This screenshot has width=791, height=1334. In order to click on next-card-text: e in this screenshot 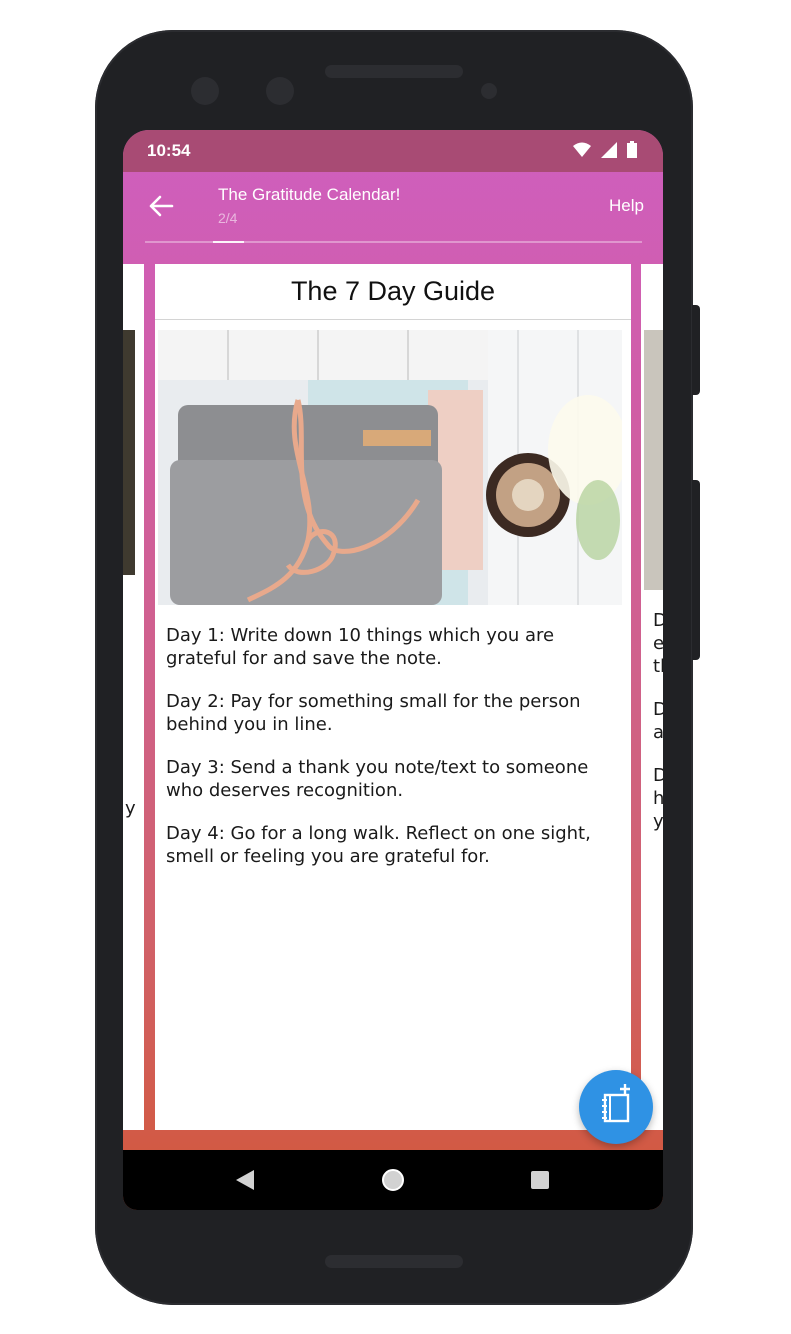, I will do `click(658, 643)`.